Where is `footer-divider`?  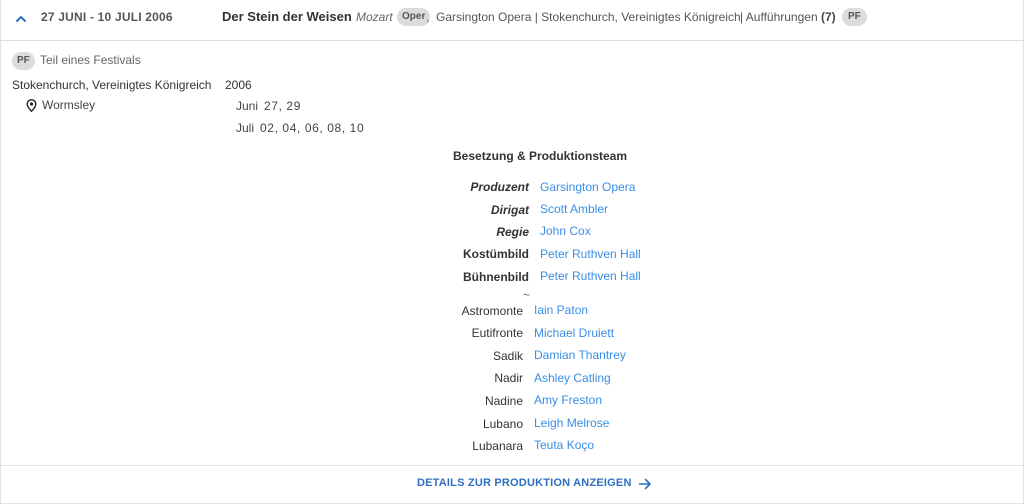 footer-divider is located at coordinates (512, 465).